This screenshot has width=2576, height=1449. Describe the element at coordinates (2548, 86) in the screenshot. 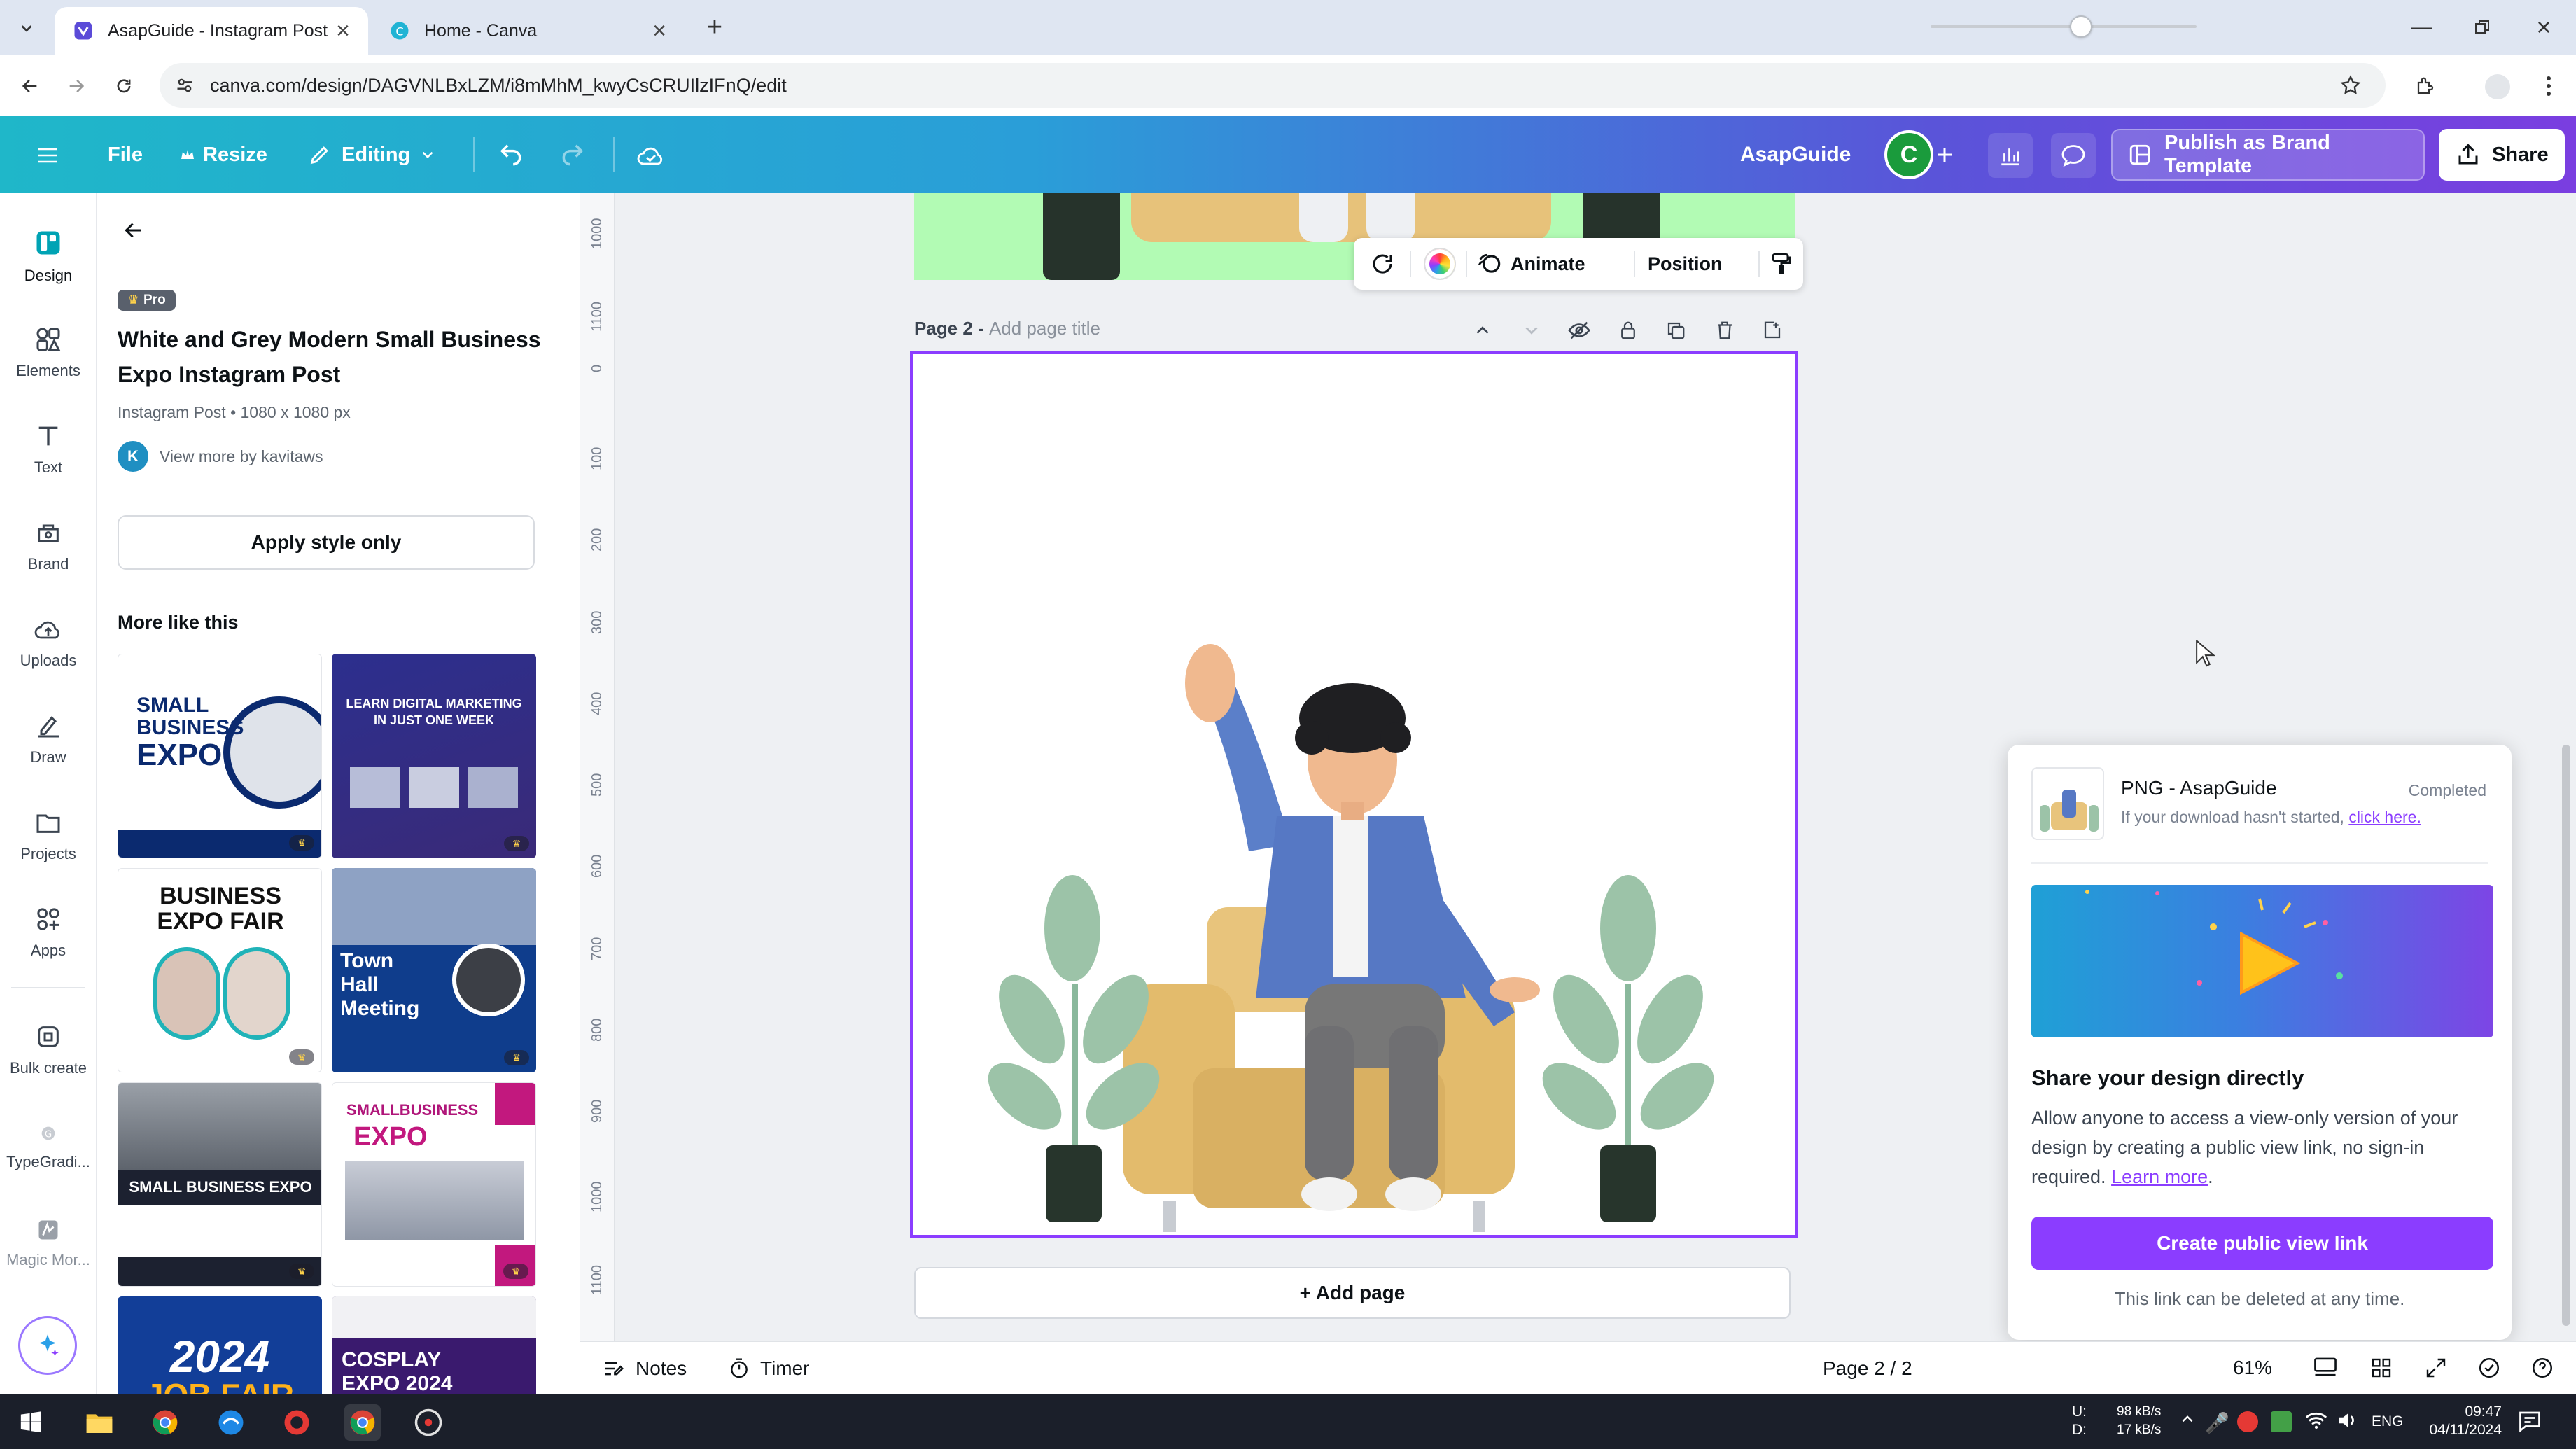

I see `browser-menu-button` at that location.